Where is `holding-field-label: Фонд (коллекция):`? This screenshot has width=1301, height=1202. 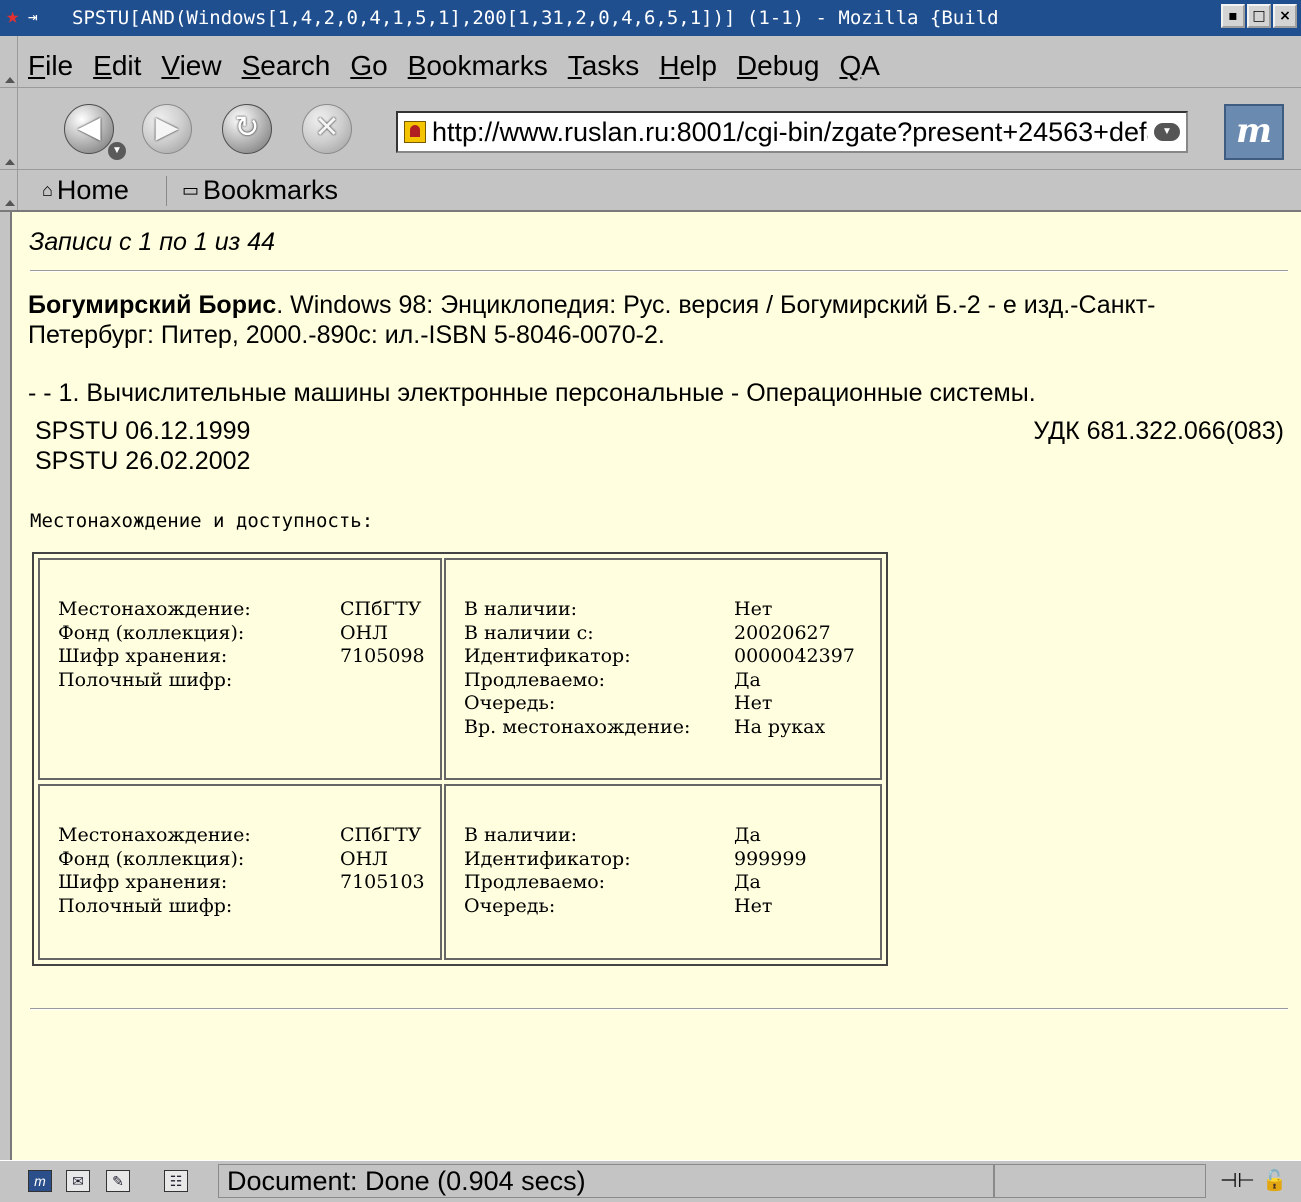
holding-field-label: Фонд (коллекция): is located at coordinates (151, 632).